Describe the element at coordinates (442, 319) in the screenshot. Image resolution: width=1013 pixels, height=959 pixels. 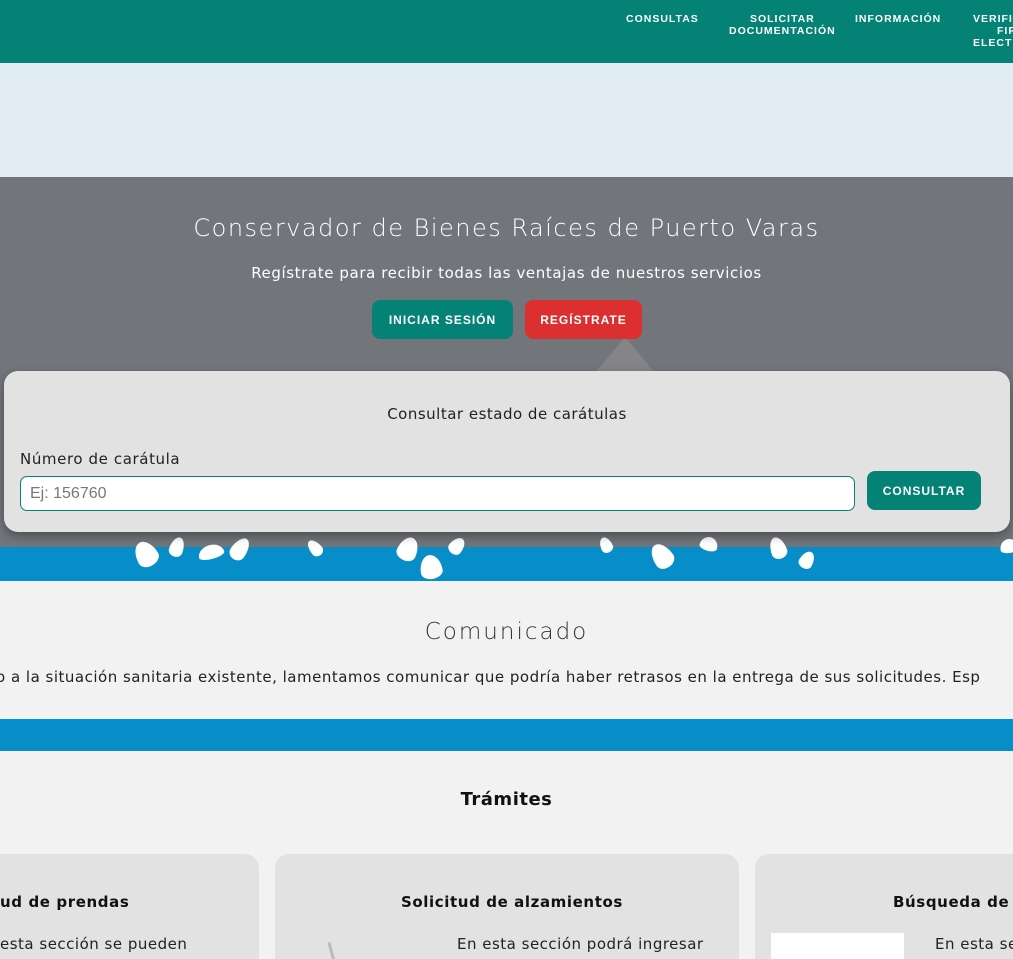
I see `login-button: INICIAR SESIÓN` at that location.